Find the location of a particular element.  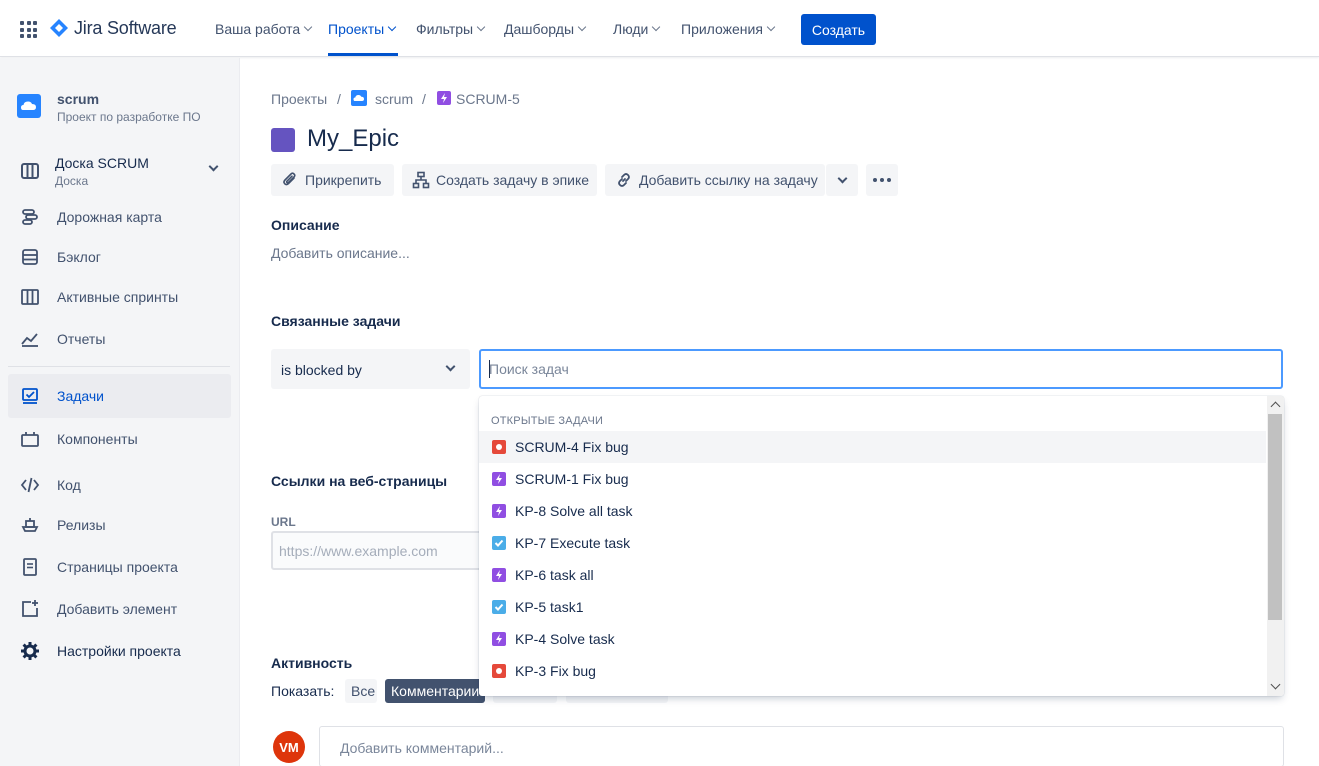

sidebar-item-sprints: Активные спринты is located at coordinates (119, 297).